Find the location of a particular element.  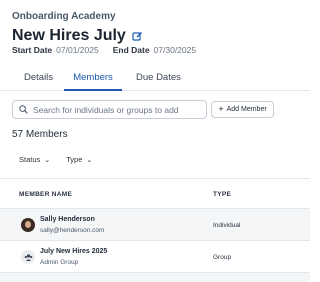

edit-icon is located at coordinates (137, 36).